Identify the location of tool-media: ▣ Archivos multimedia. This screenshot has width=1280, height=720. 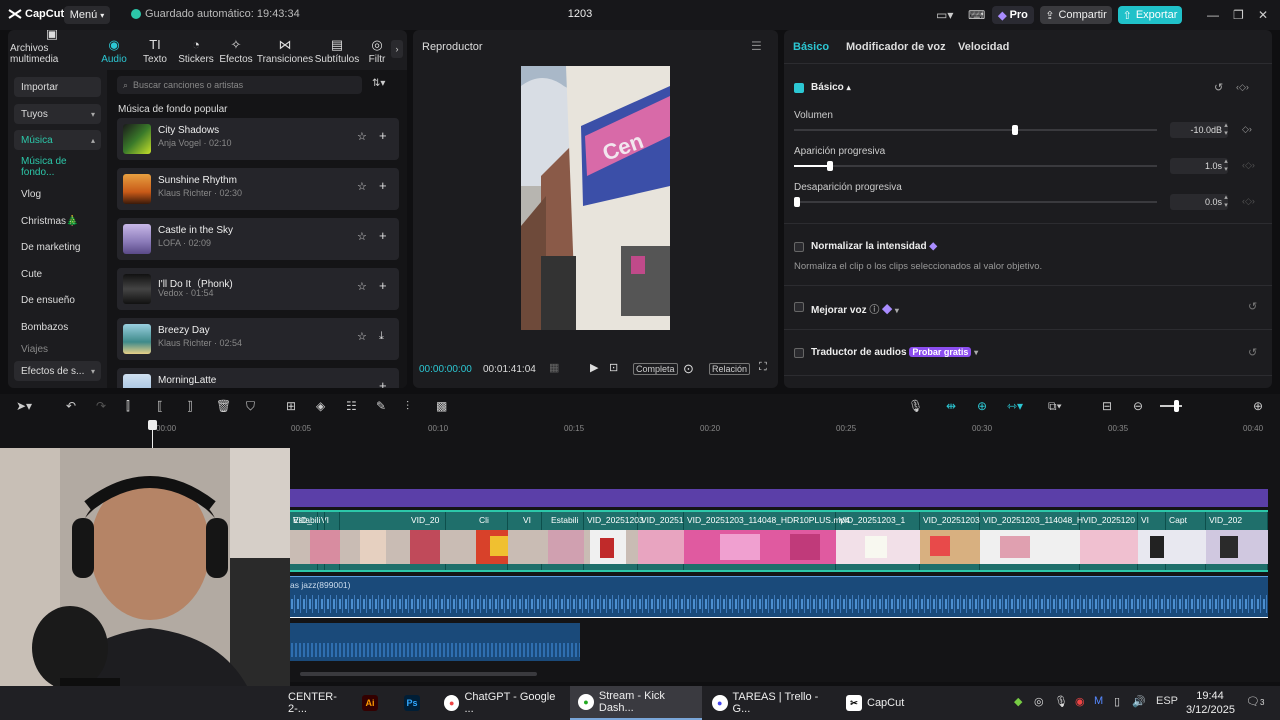
(52, 49).